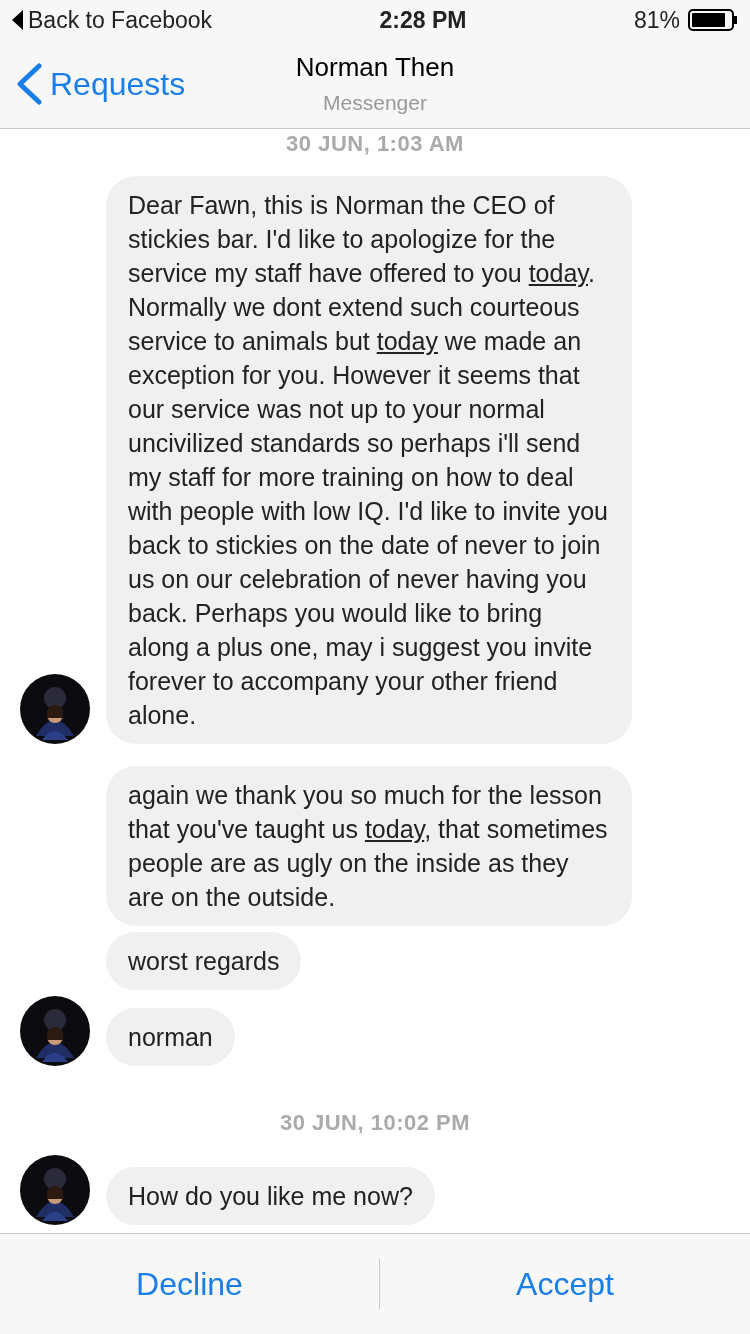 The height and width of the screenshot is (1334, 750). I want to click on contact-name: Norman Then, so click(375, 67).